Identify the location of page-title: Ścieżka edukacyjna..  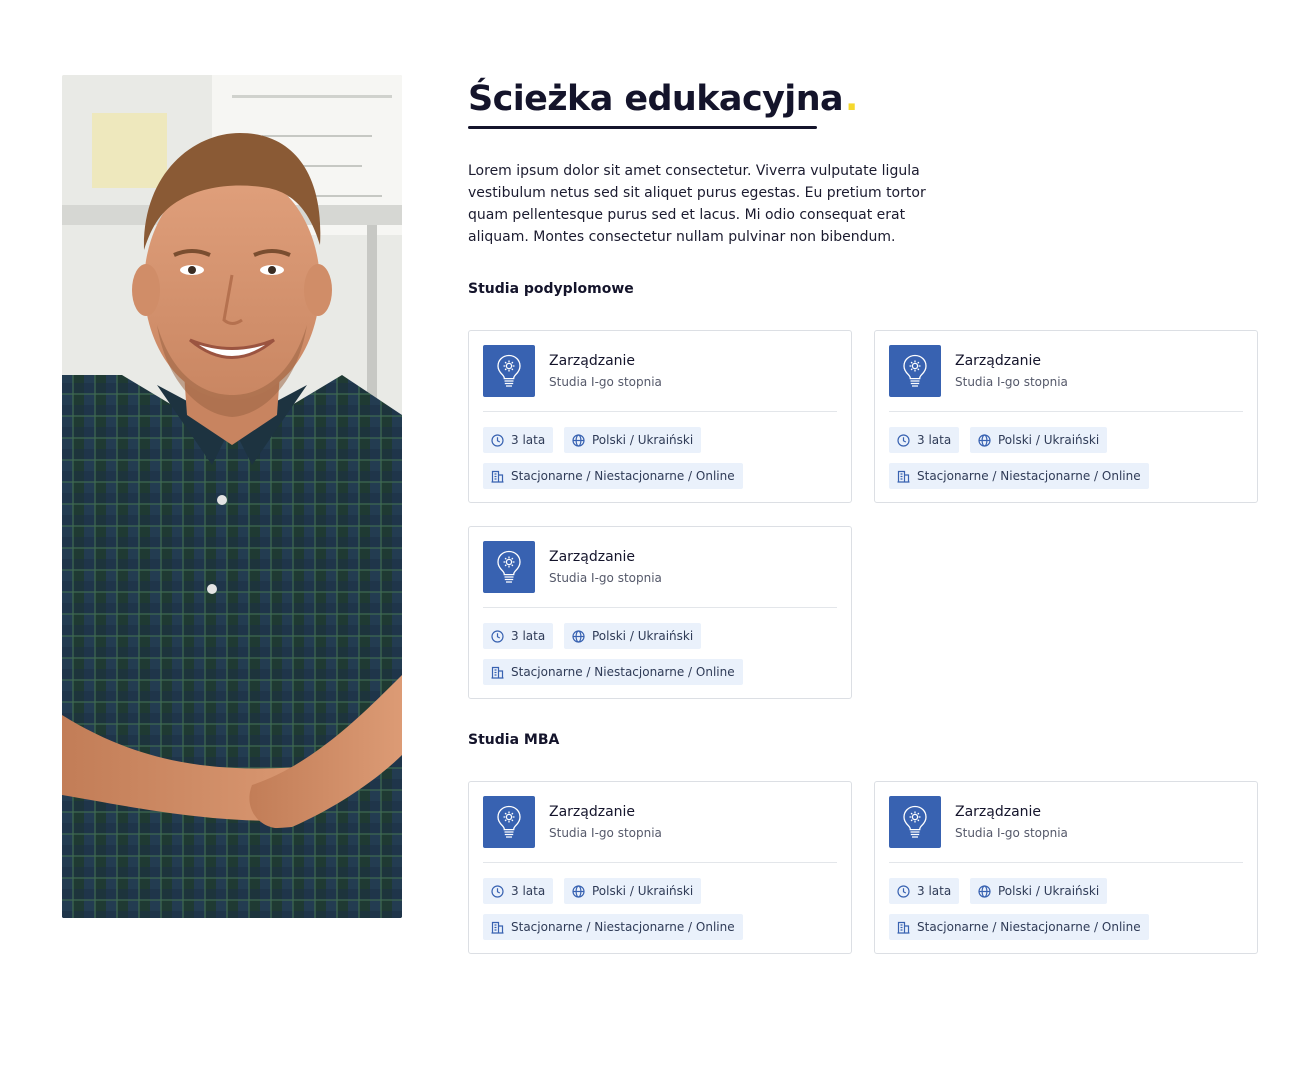
(663, 99).